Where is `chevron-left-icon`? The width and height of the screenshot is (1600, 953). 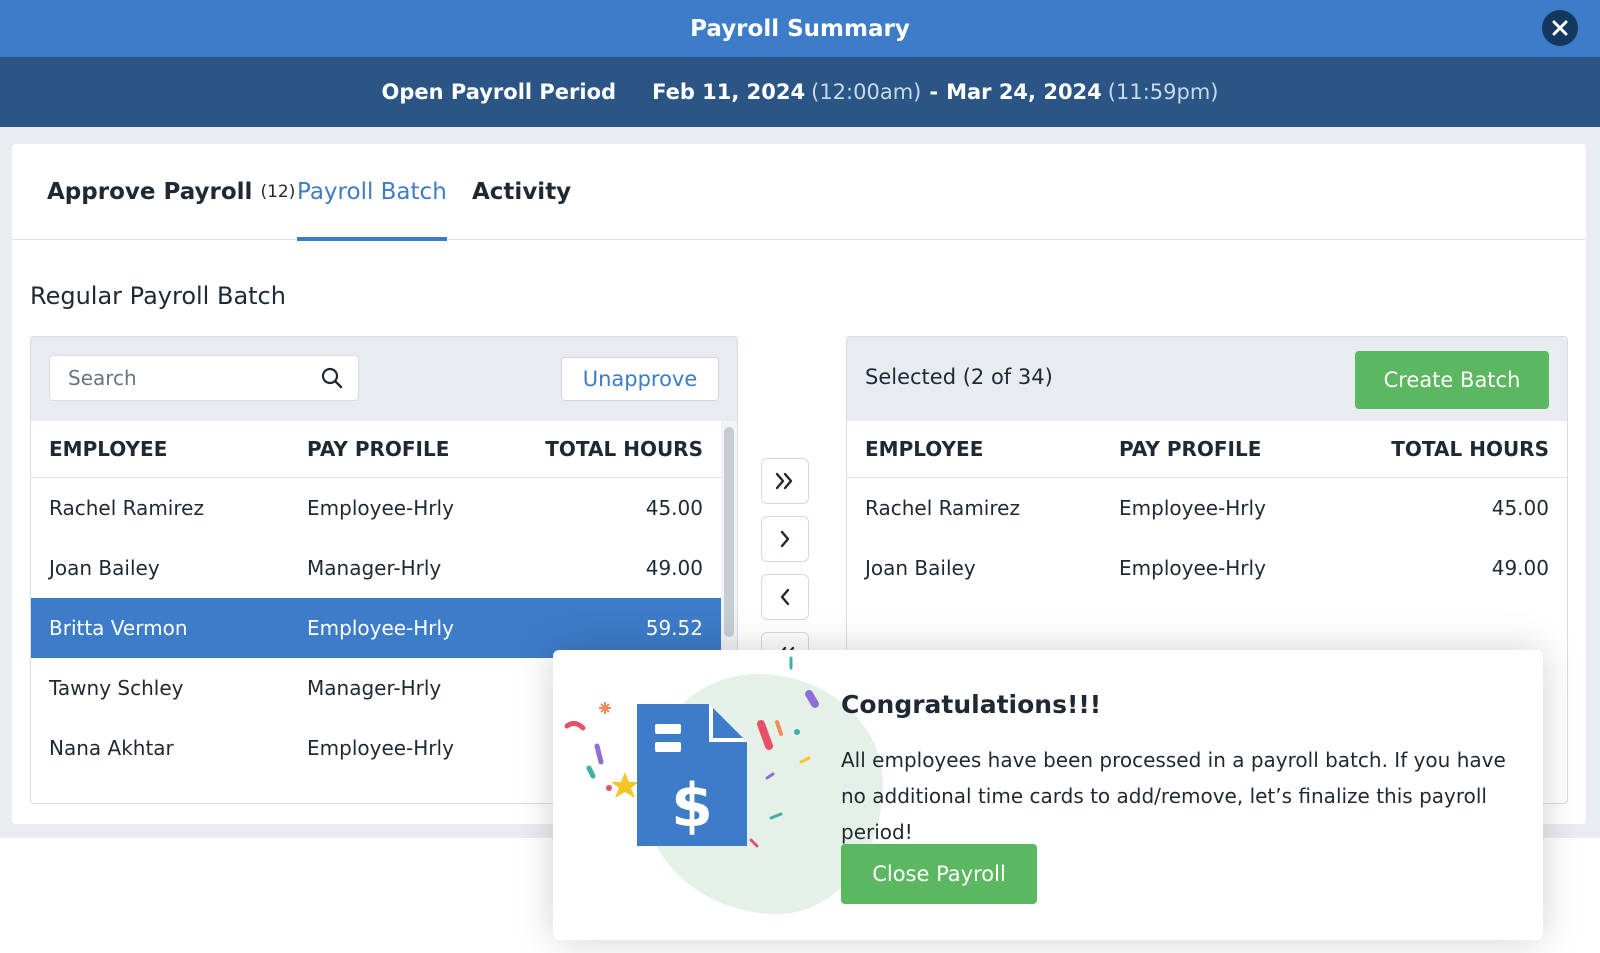
chevron-left-icon is located at coordinates (785, 597).